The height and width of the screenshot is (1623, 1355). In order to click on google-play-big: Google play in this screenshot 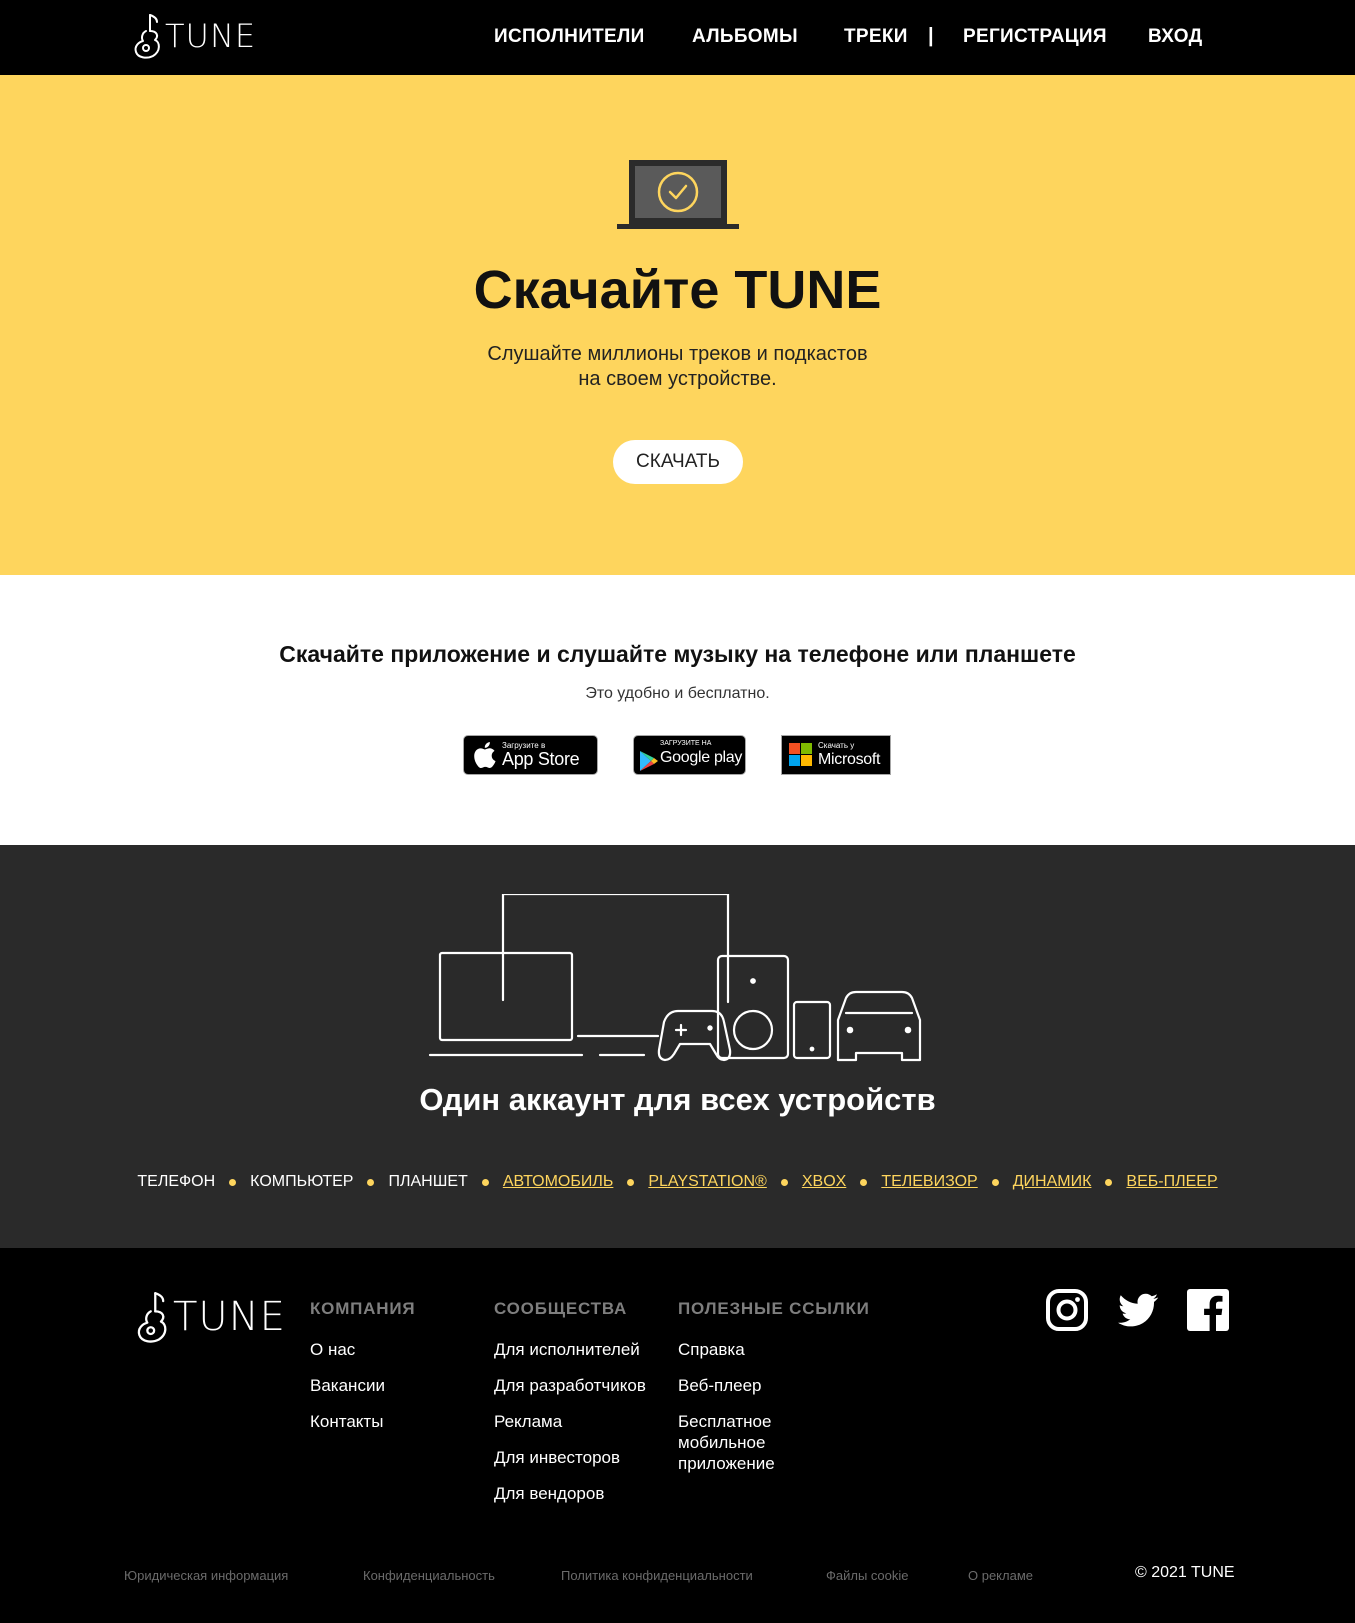, I will do `click(701, 757)`.